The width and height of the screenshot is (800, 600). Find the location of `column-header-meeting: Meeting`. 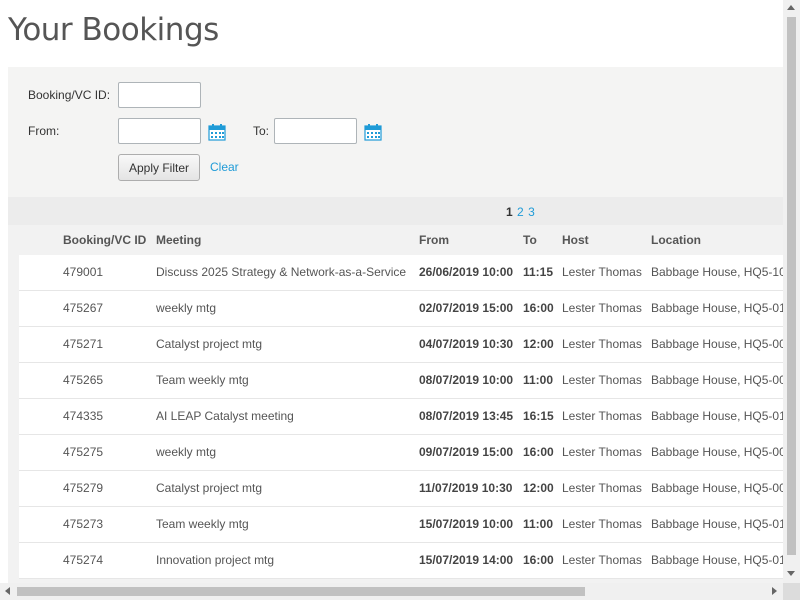

column-header-meeting: Meeting is located at coordinates (179, 240).